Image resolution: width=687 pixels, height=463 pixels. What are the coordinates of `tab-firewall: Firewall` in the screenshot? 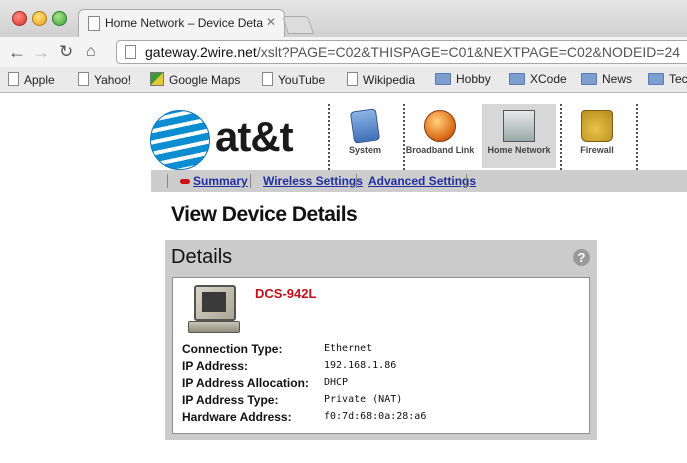 It's located at (597, 136).